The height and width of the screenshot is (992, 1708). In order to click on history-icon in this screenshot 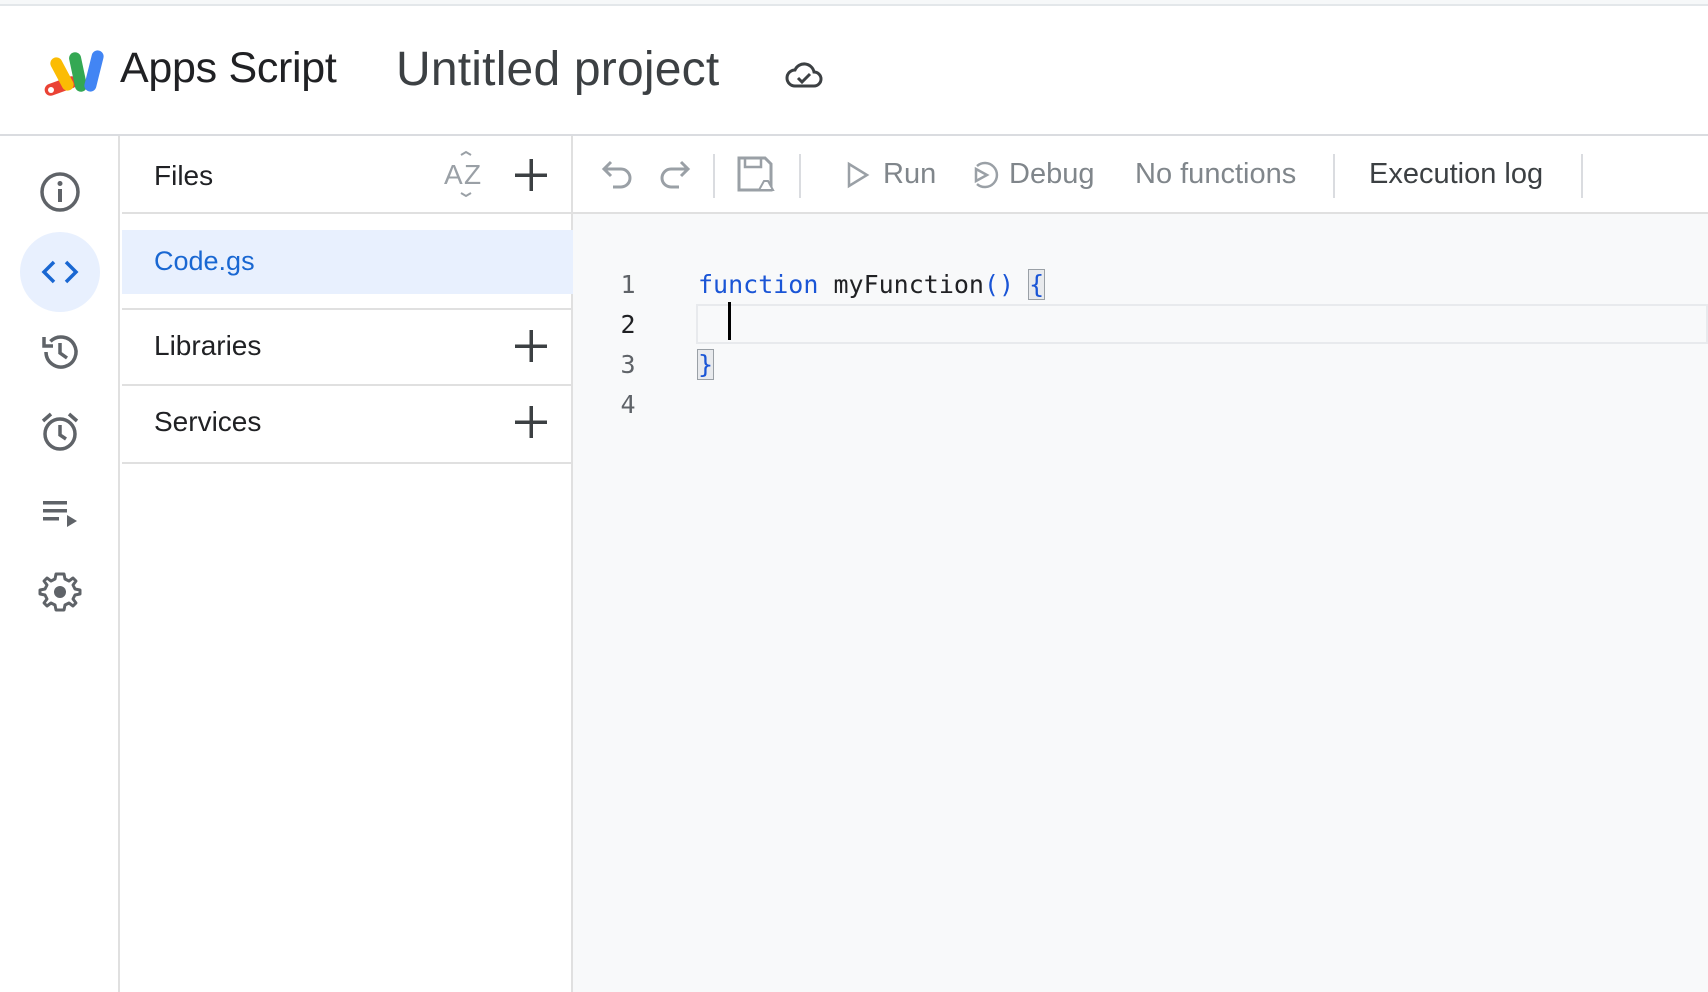, I will do `click(60, 352)`.